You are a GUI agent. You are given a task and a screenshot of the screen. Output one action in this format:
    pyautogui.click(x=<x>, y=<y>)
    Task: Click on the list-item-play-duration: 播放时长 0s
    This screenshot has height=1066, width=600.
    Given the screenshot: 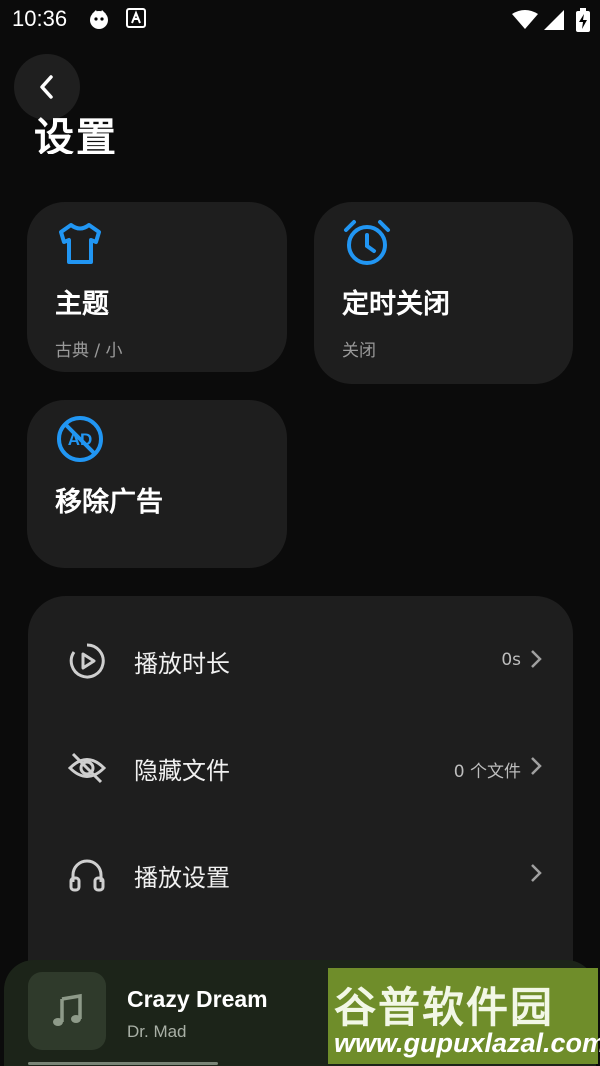 What is the action you would take?
    pyautogui.click(x=300, y=662)
    